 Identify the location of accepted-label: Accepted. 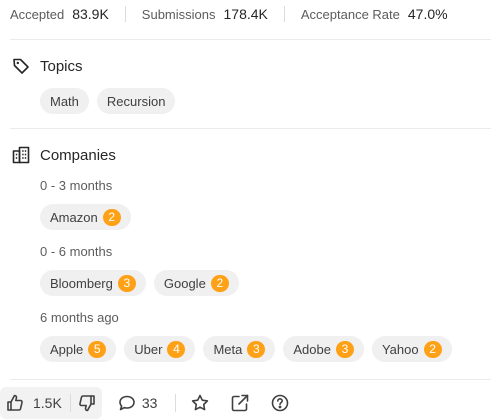
(37, 14).